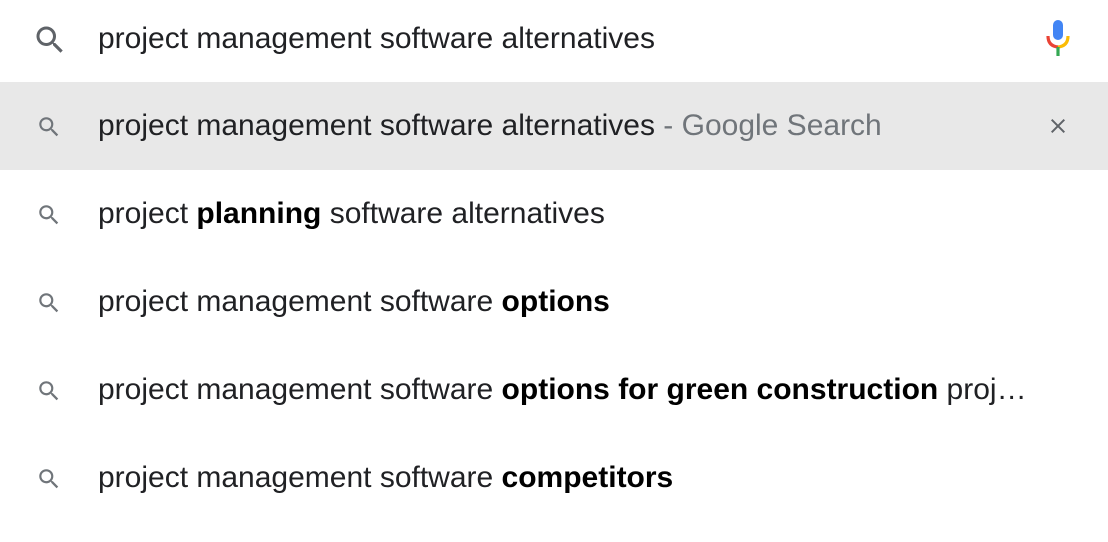 The width and height of the screenshot is (1108, 542). What do you see at coordinates (587, 477) in the screenshot?
I see `suggestion-highlight: competitors` at bounding box center [587, 477].